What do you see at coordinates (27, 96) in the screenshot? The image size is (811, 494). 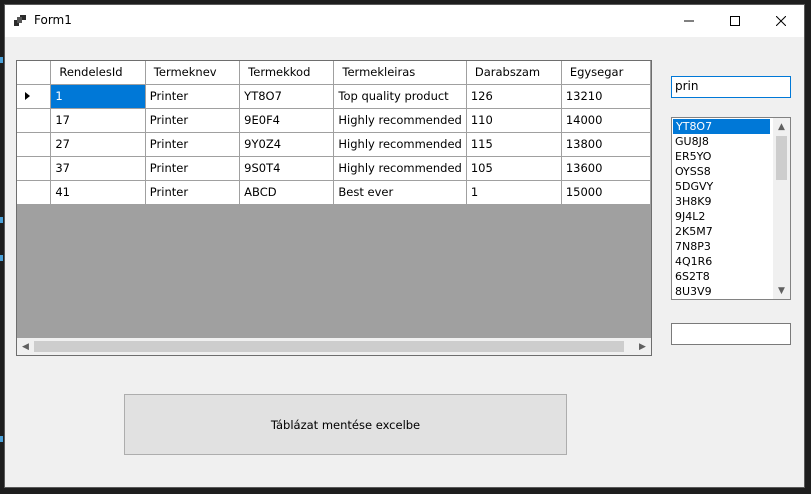 I see `current-row-arrow-icon` at bounding box center [27, 96].